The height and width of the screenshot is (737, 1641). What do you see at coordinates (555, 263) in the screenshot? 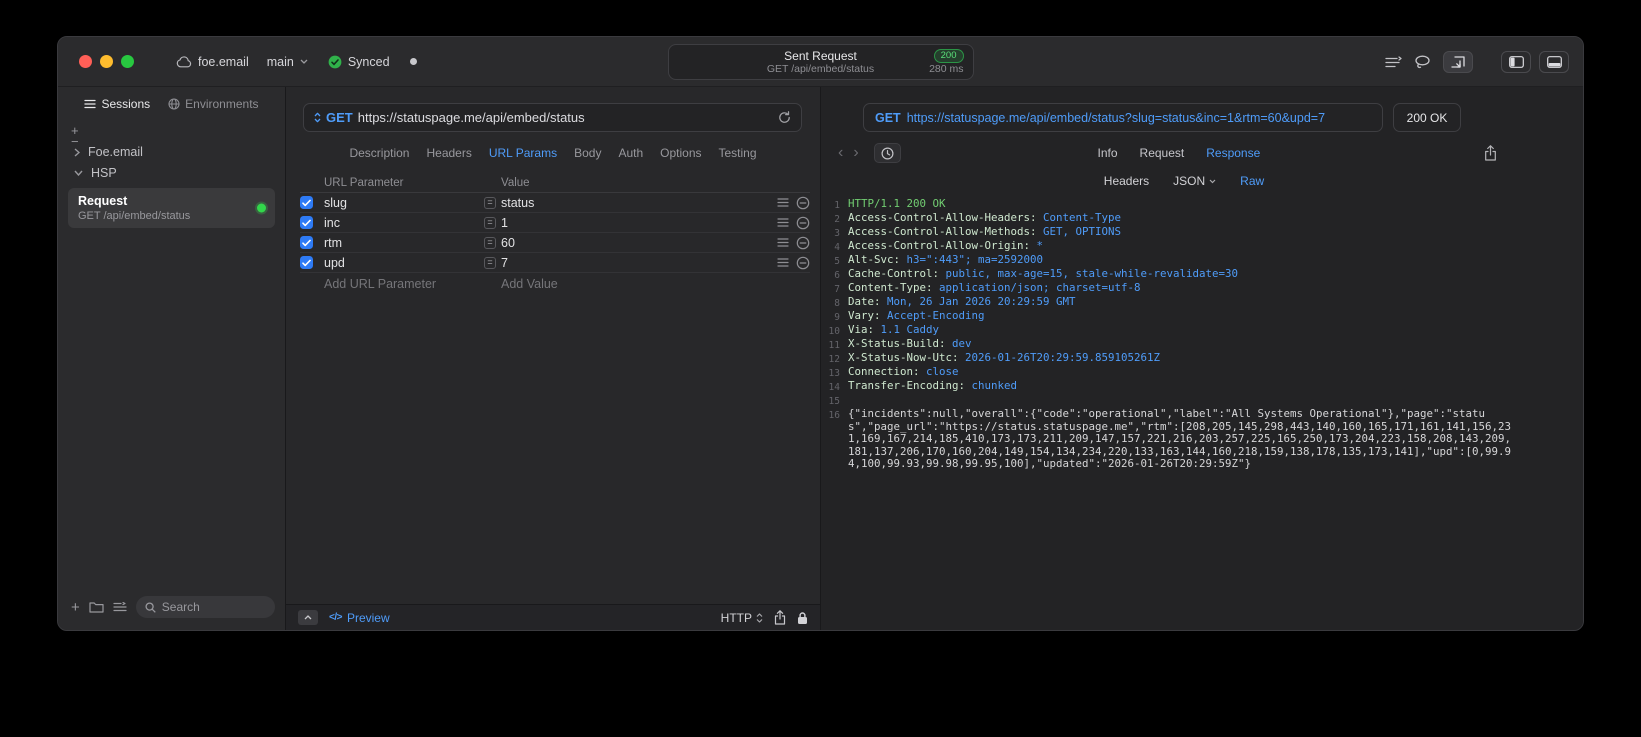
I see `param-row-upd: upd = 7` at bounding box center [555, 263].